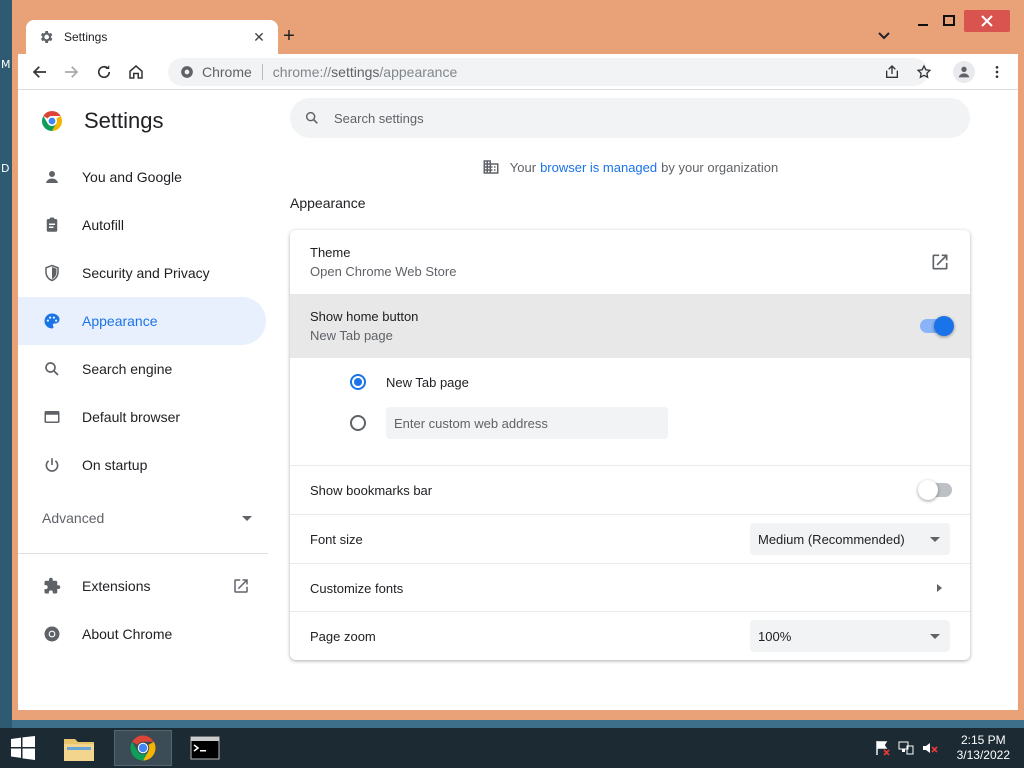 This screenshot has width=1024, height=768. Describe the element at coordinates (940, 262) in the screenshot. I see `open-in-new-icon` at that location.